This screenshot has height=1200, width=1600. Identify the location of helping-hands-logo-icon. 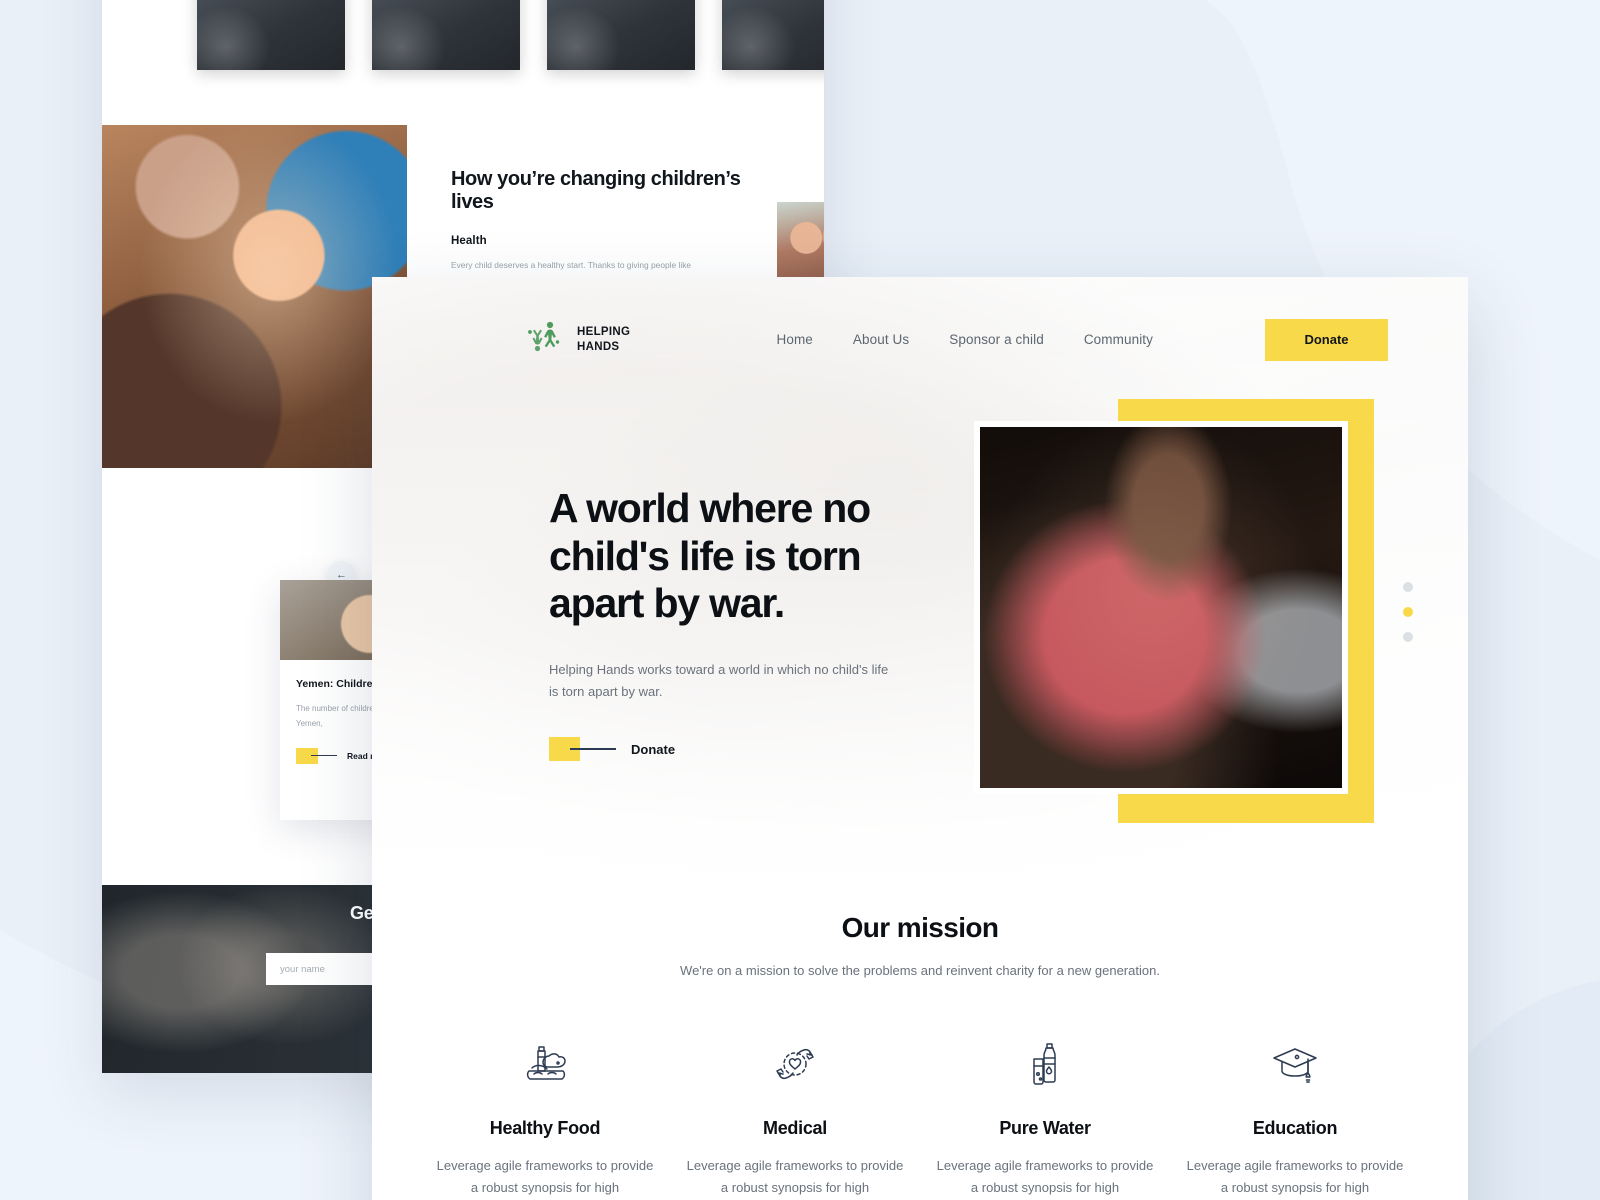
(544, 339).